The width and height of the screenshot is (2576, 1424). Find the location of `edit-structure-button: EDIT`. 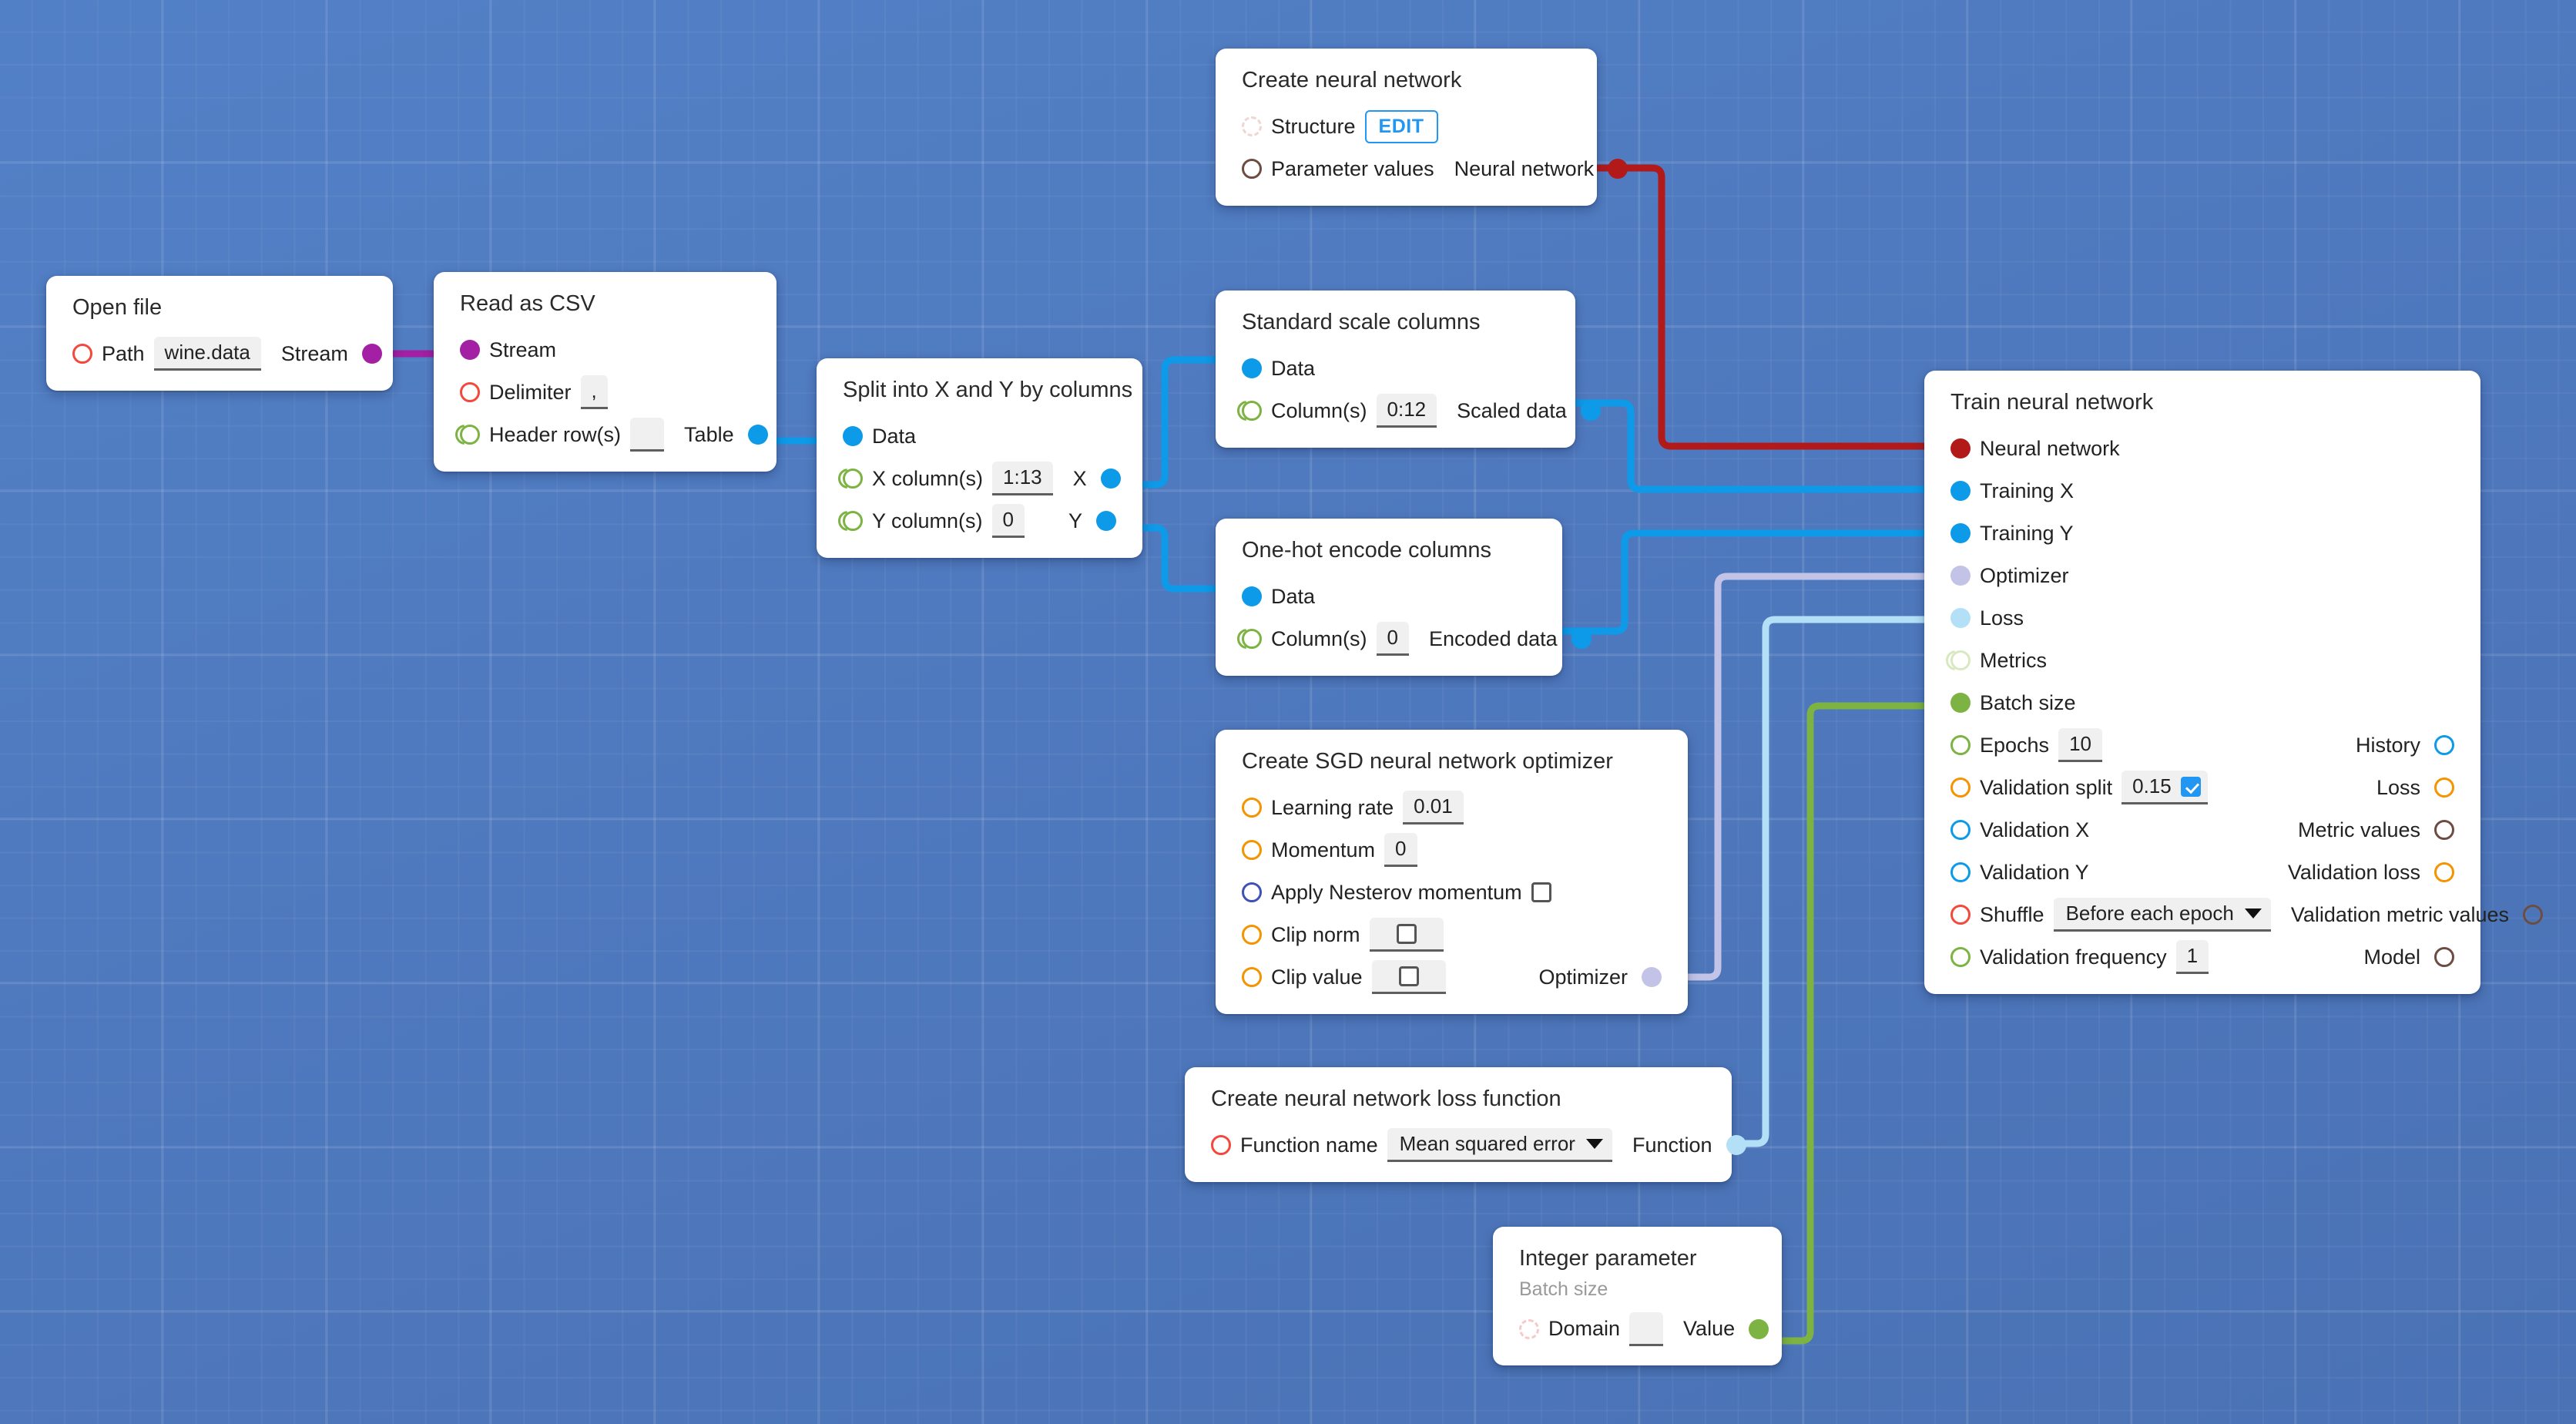

edit-structure-button: EDIT is located at coordinates (1401, 126).